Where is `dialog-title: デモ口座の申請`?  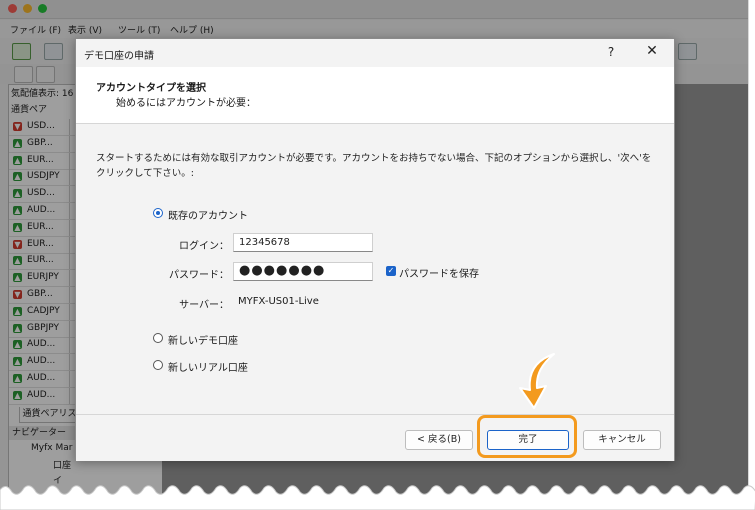
dialog-title: デモ口座の申請 is located at coordinates (119, 56).